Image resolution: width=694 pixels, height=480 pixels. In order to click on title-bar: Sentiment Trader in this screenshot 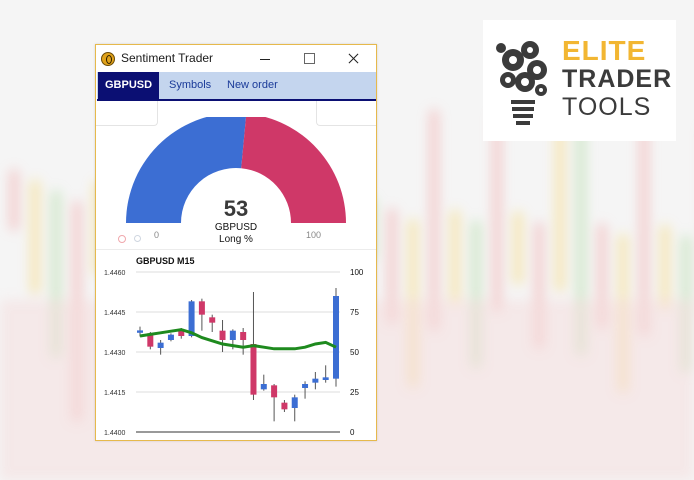, I will do `click(236, 58)`.